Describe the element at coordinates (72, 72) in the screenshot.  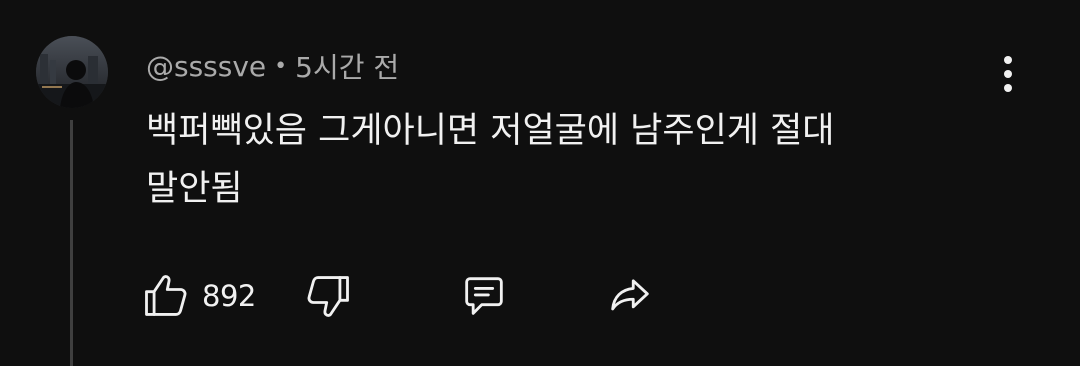
I see `avatar` at that location.